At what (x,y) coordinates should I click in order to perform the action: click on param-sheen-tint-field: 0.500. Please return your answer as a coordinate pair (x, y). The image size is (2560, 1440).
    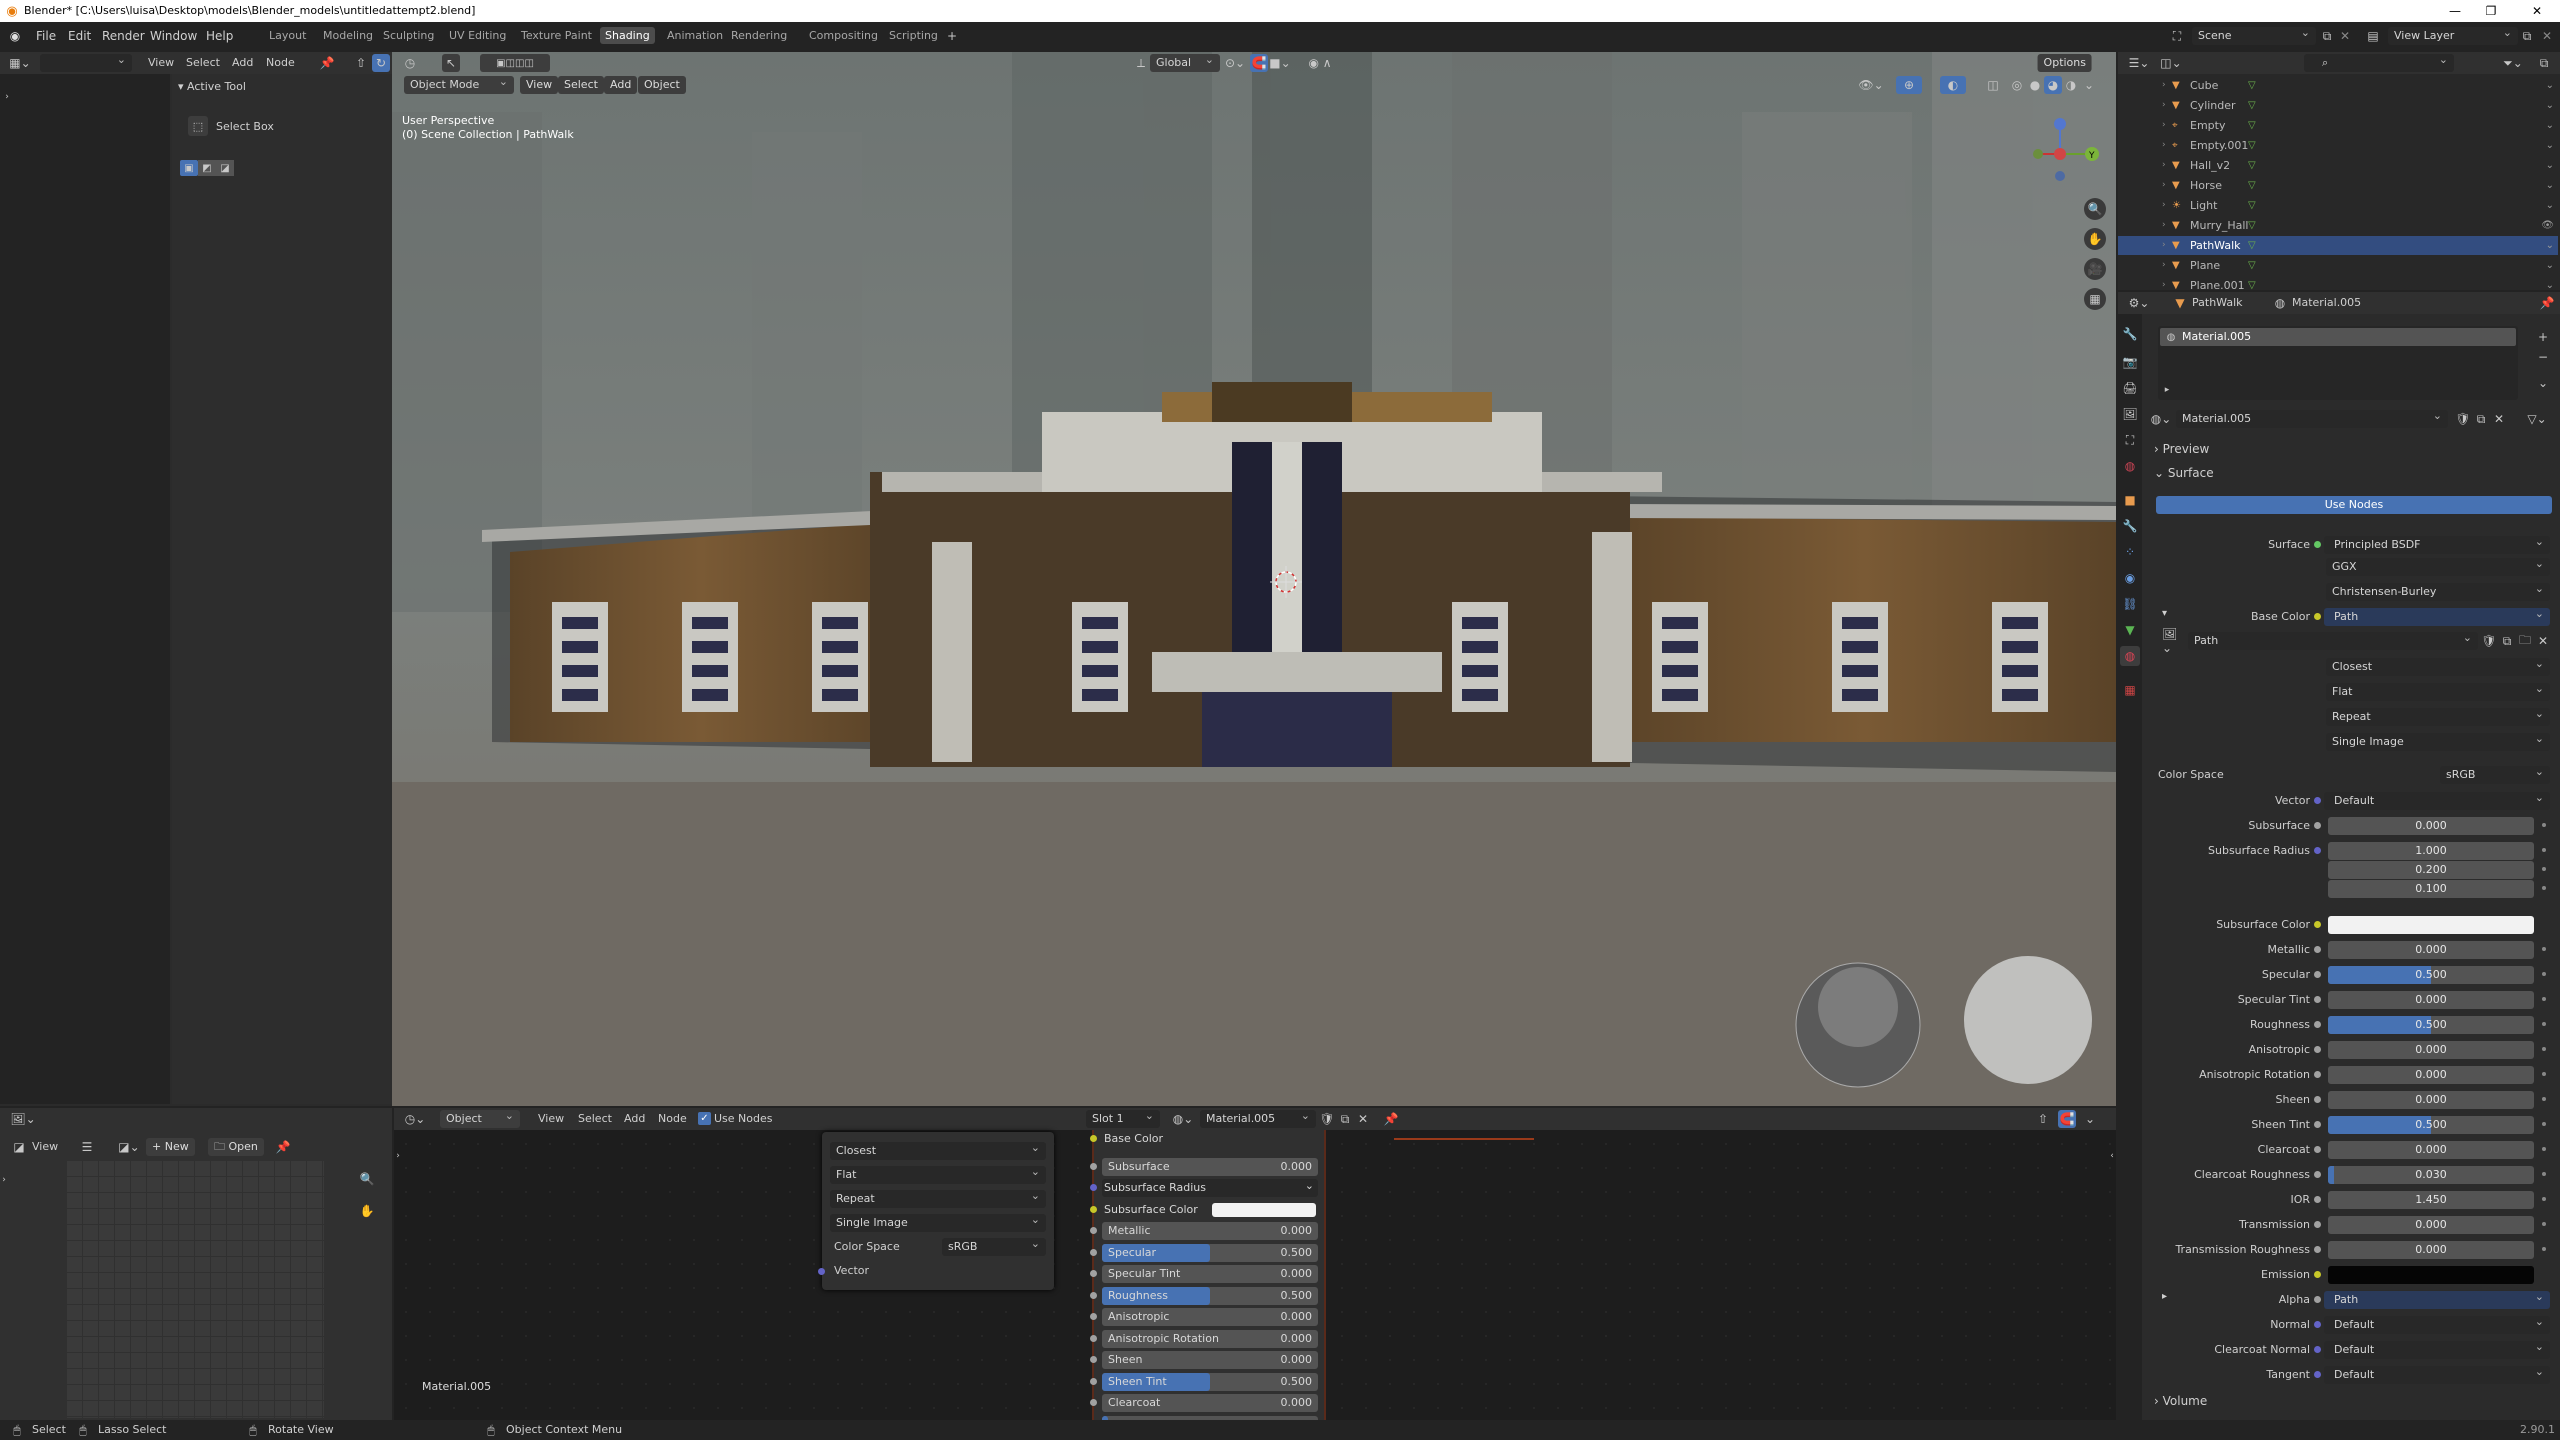
    Looking at the image, I should click on (2431, 1125).